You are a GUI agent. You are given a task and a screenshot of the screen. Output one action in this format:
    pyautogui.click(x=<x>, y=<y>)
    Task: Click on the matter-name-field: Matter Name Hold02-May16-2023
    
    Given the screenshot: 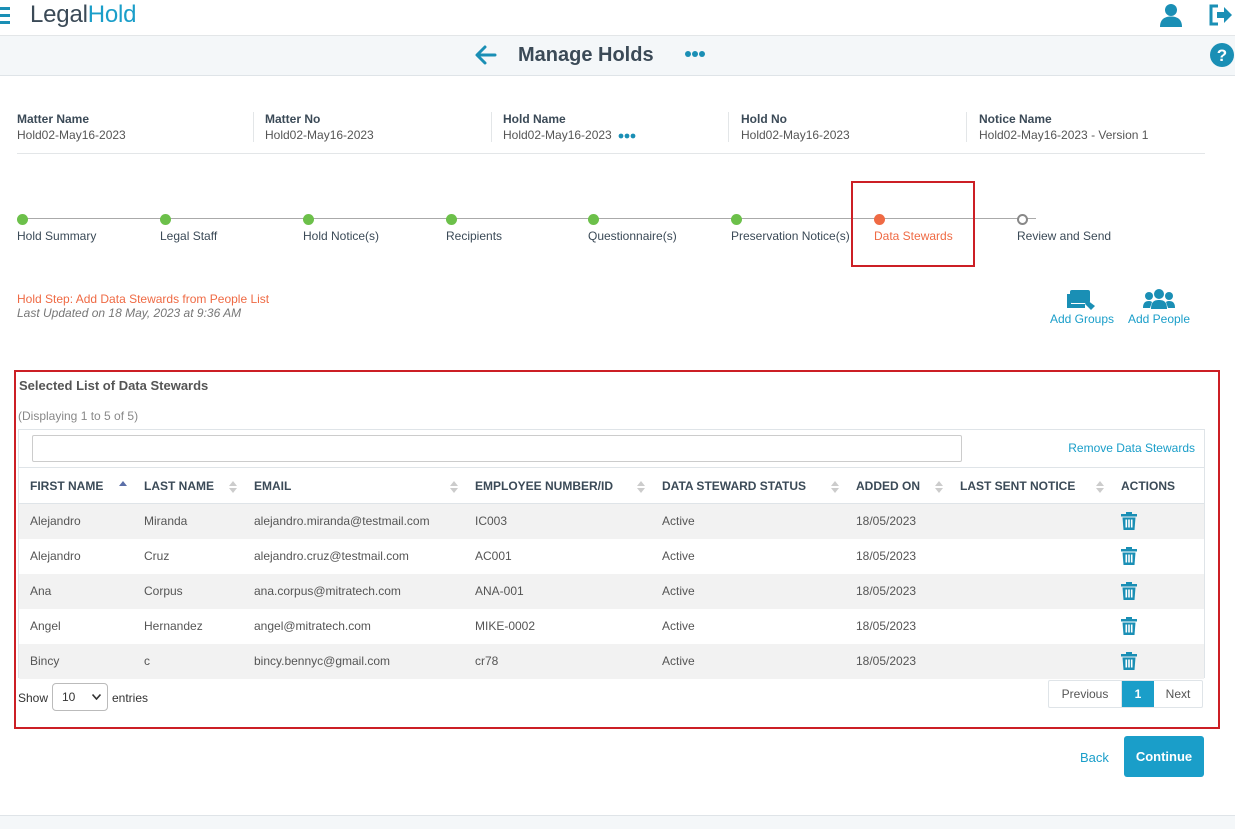 What is the action you would take?
    pyautogui.click(x=71, y=129)
    